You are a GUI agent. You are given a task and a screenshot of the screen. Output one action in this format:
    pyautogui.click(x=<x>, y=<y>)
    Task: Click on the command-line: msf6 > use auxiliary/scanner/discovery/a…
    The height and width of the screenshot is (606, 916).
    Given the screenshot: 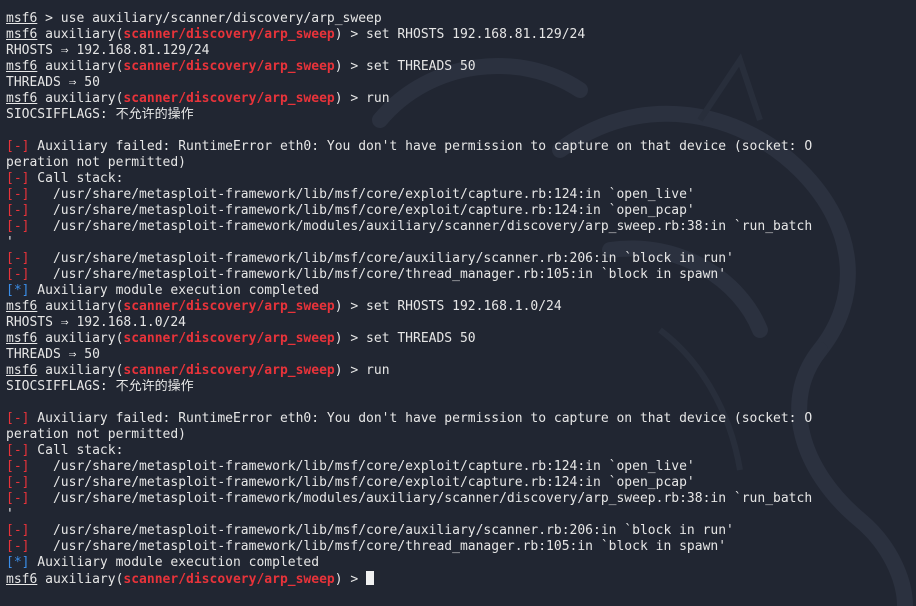 What is the action you would take?
    pyautogui.click(x=461, y=19)
    